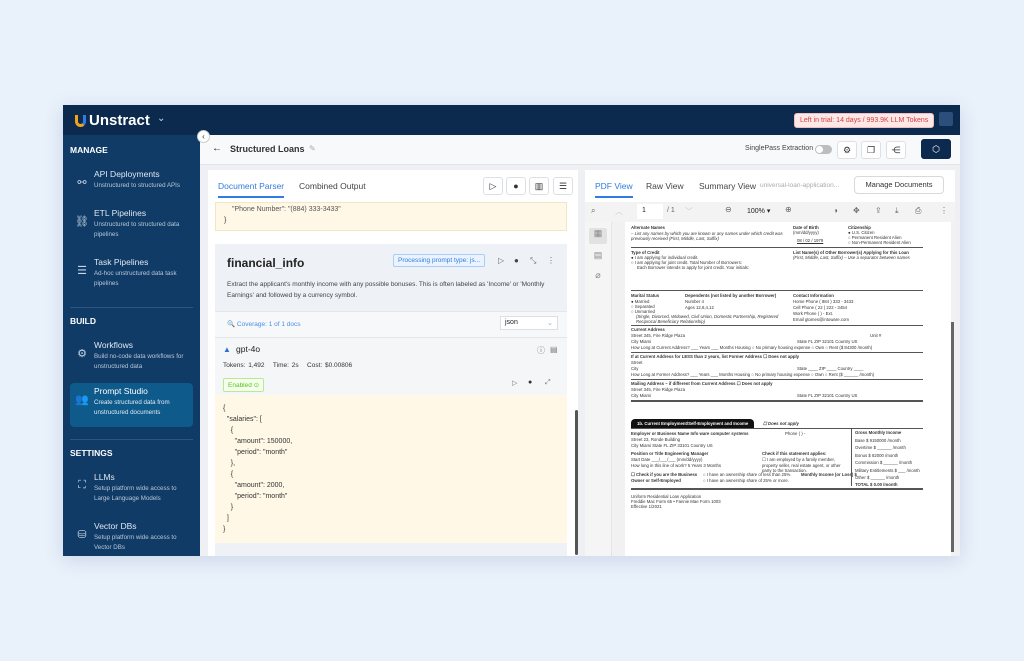  I want to click on item-label: Workflows, so click(114, 345).